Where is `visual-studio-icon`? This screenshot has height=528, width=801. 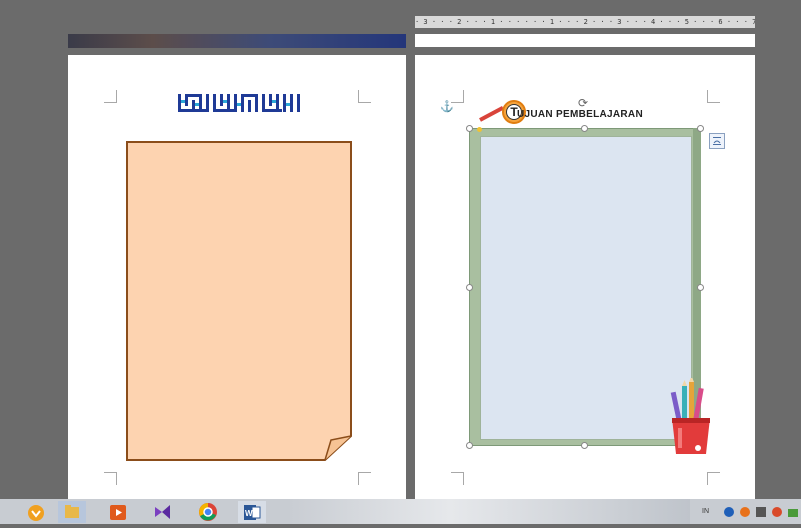 visual-studio-icon is located at coordinates (162, 512).